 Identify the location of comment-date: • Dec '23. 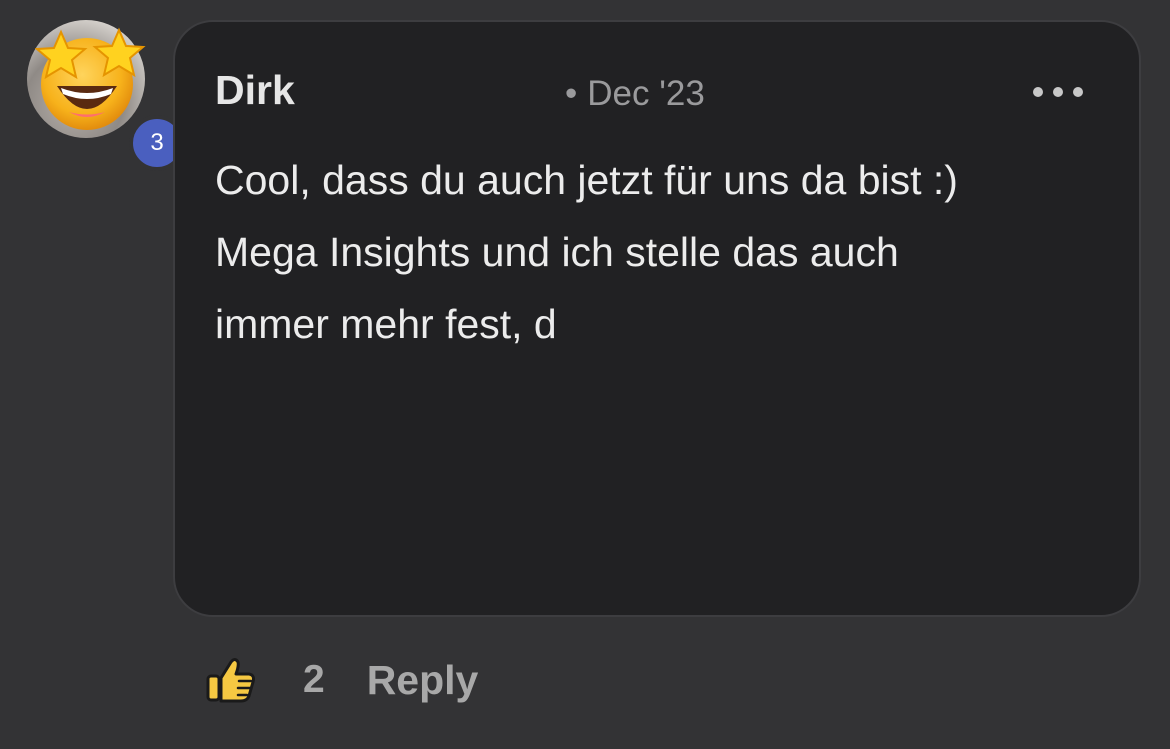
(635, 93).